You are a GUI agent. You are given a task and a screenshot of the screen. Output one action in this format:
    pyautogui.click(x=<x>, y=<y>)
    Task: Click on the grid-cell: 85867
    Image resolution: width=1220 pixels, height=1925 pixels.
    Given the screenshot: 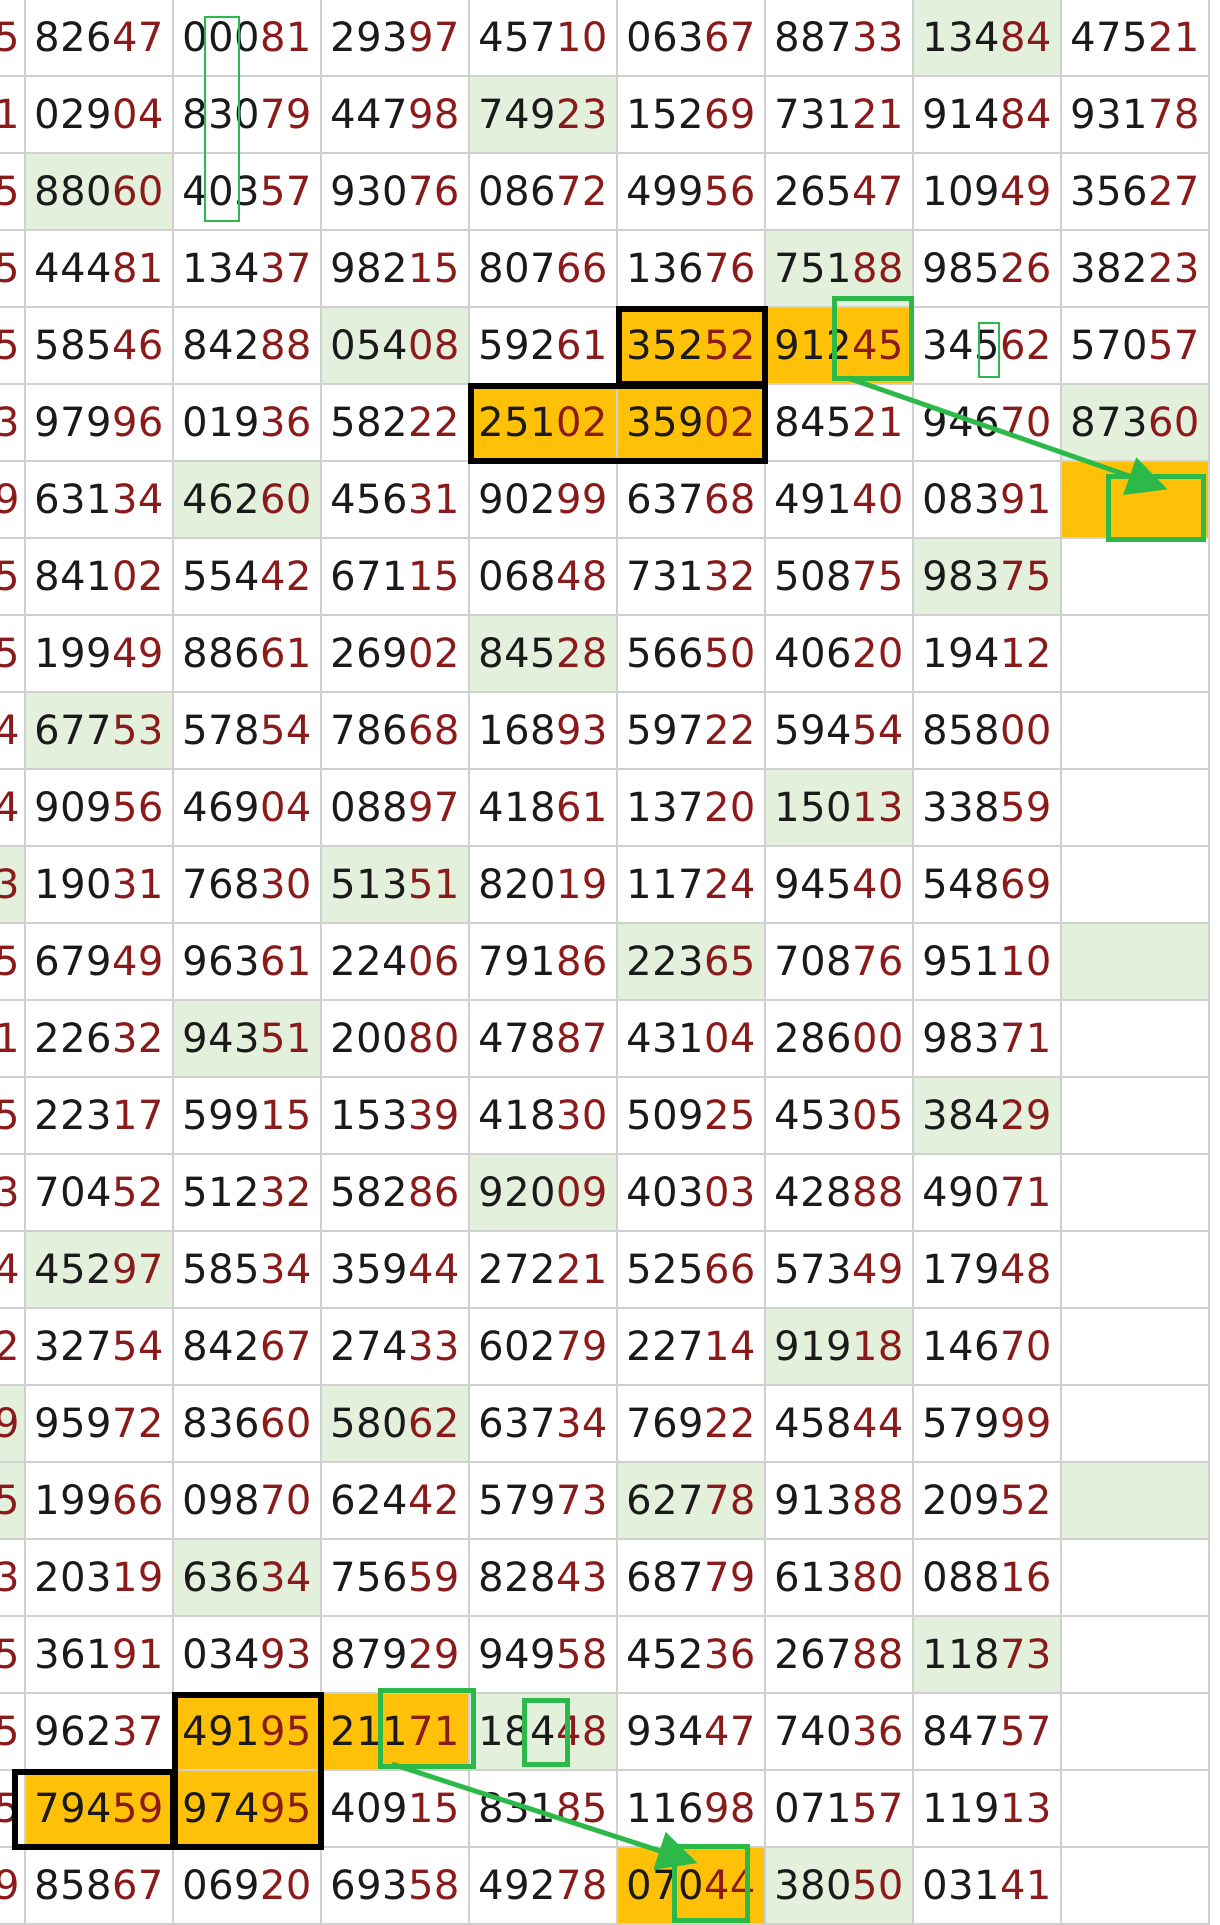 What is the action you would take?
    pyautogui.click(x=100, y=1886)
    